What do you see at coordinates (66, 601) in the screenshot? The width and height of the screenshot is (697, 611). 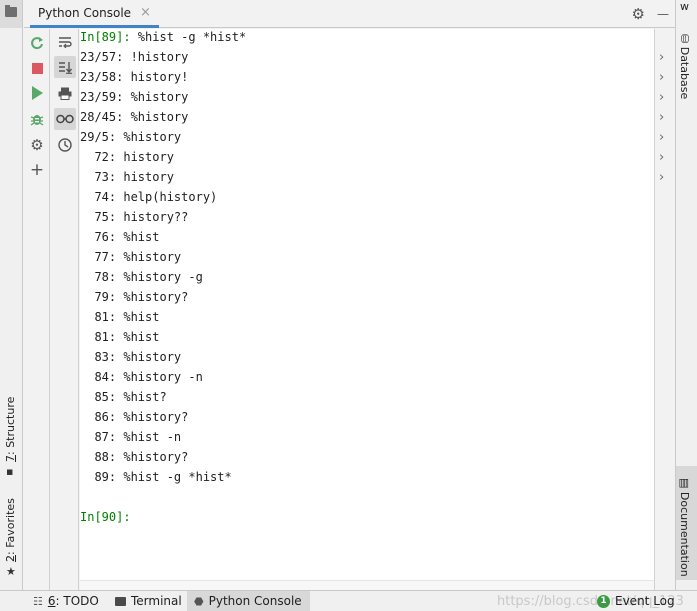 I see `todo-tool-button: ☷ 6: TODO` at bounding box center [66, 601].